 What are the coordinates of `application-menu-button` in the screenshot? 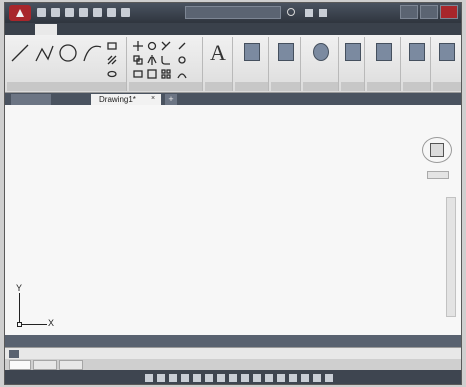 It's located at (20, 13).